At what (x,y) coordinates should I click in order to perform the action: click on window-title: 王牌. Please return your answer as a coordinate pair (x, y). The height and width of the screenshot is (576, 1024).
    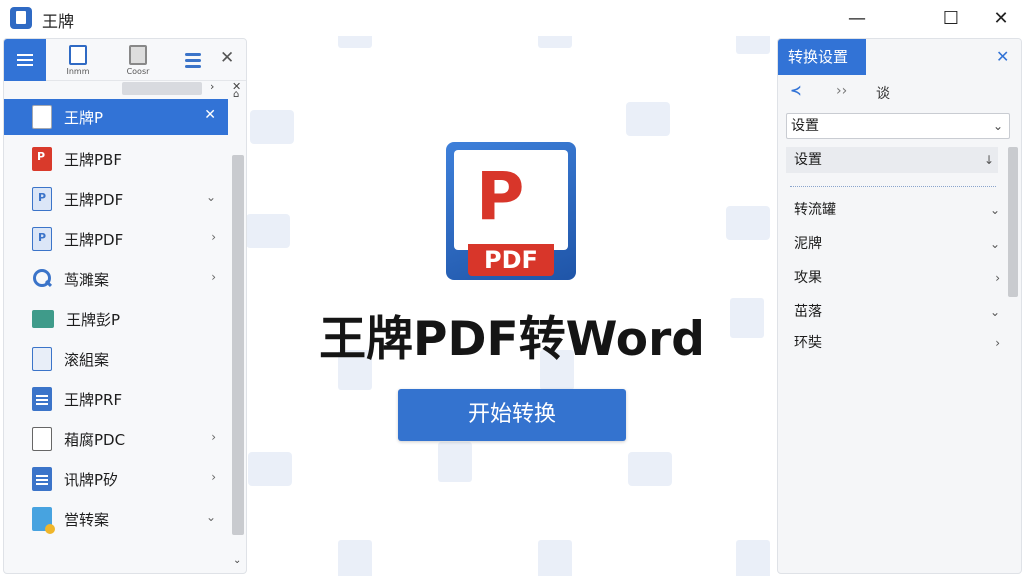
    Looking at the image, I should click on (58, 21).